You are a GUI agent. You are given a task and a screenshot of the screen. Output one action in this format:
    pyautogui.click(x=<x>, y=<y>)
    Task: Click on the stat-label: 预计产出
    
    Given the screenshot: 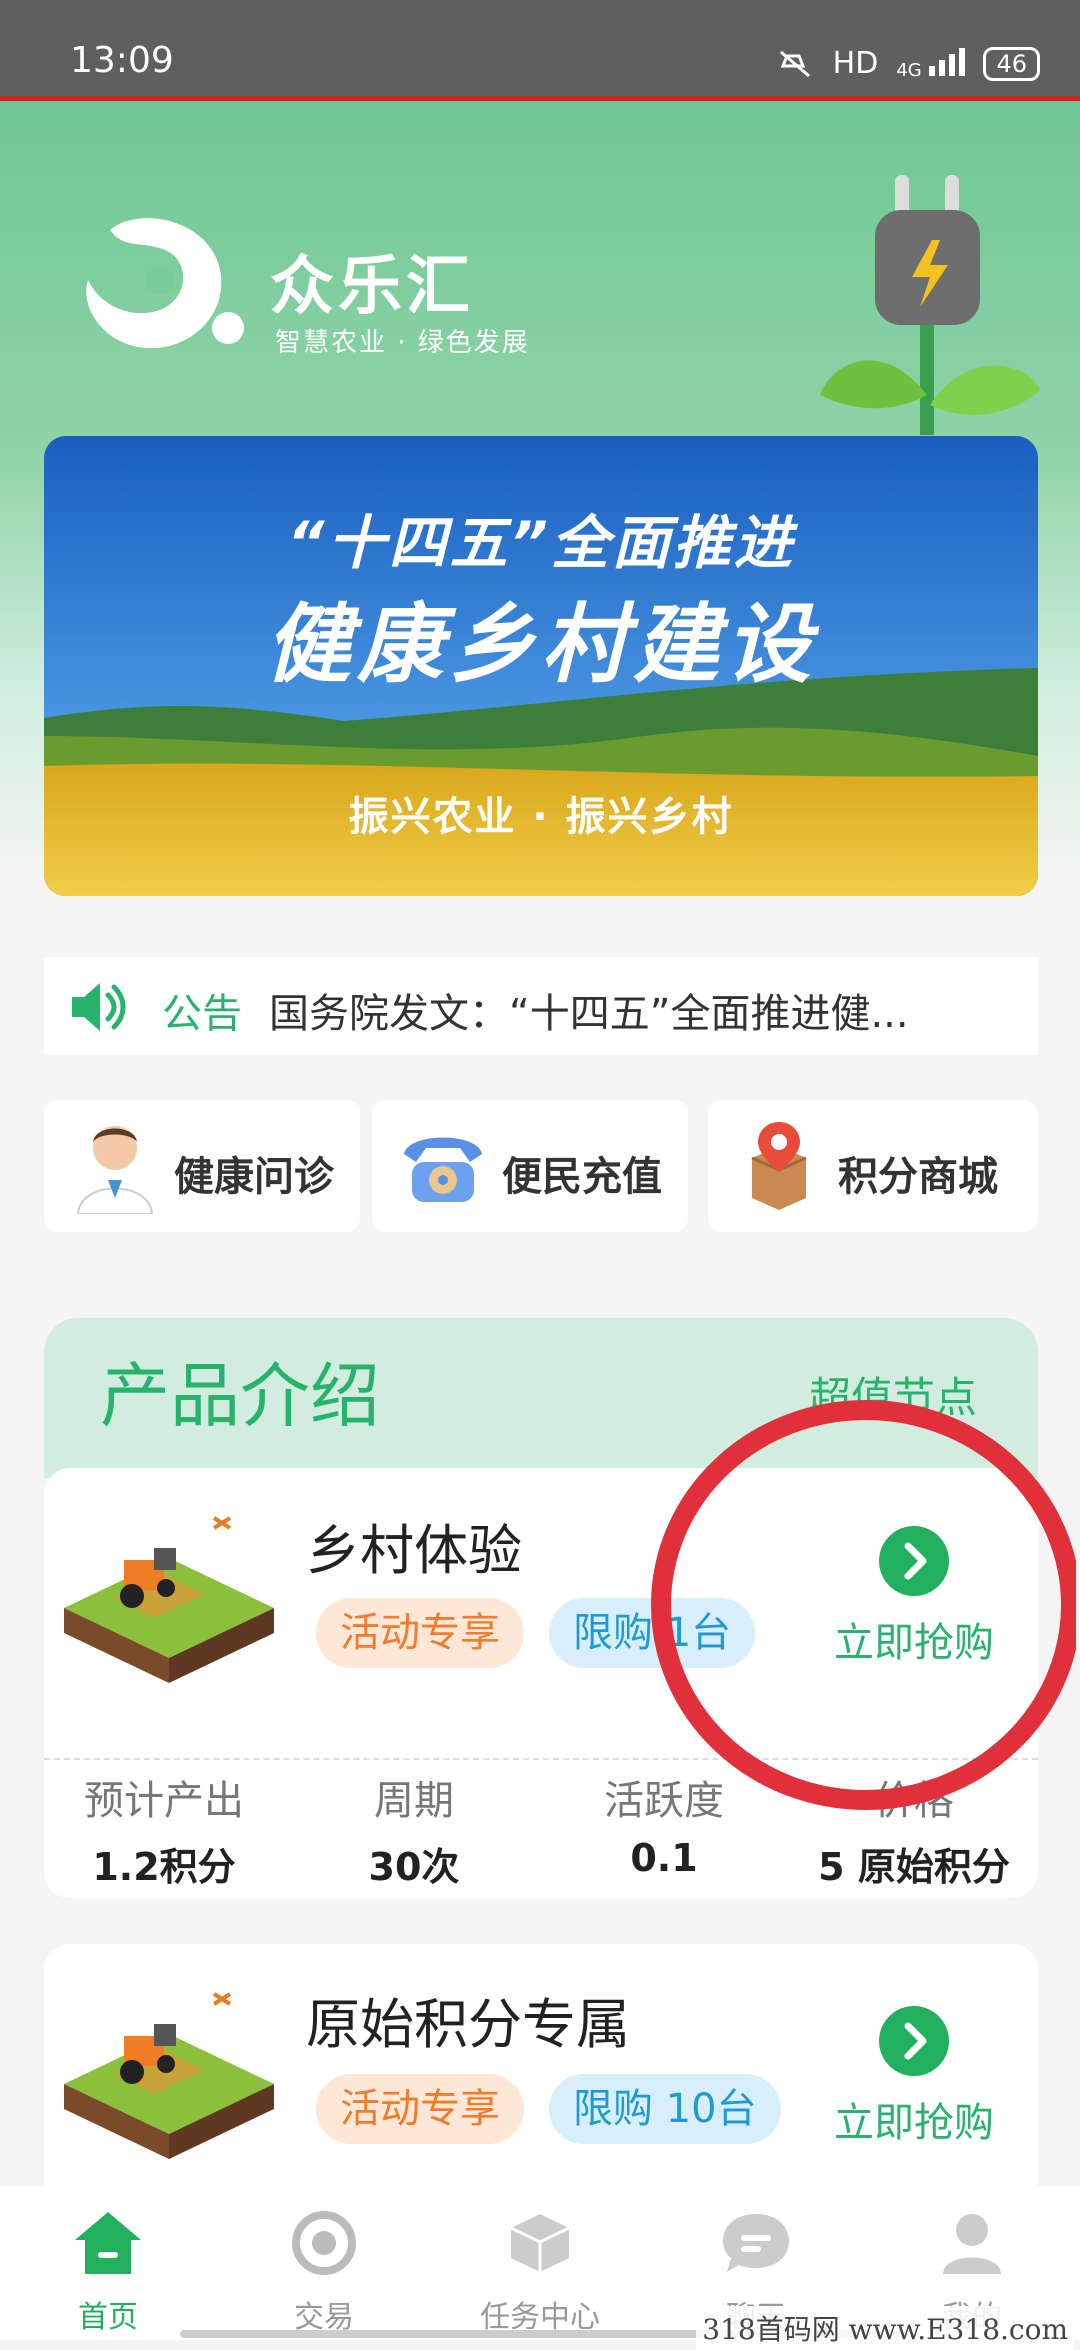 What is the action you would take?
    pyautogui.click(x=164, y=1801)
    